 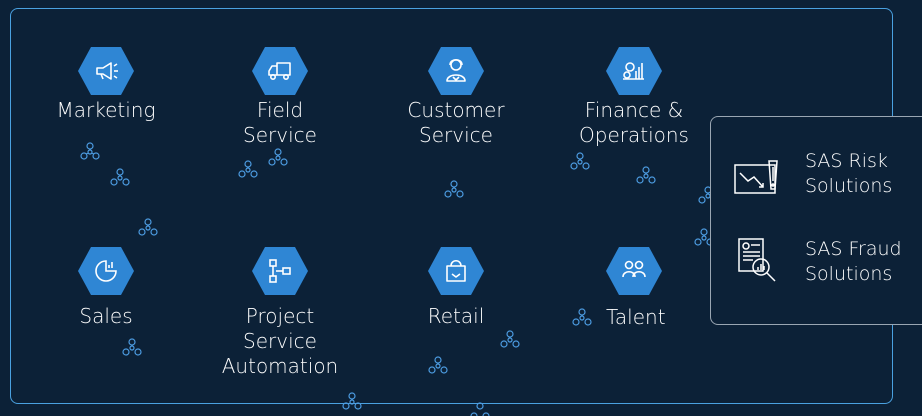 What do you see at coordinates (280, 97) in the screenshot?
I see `module-field-service: Field Service` at bounding box center [280, 97].